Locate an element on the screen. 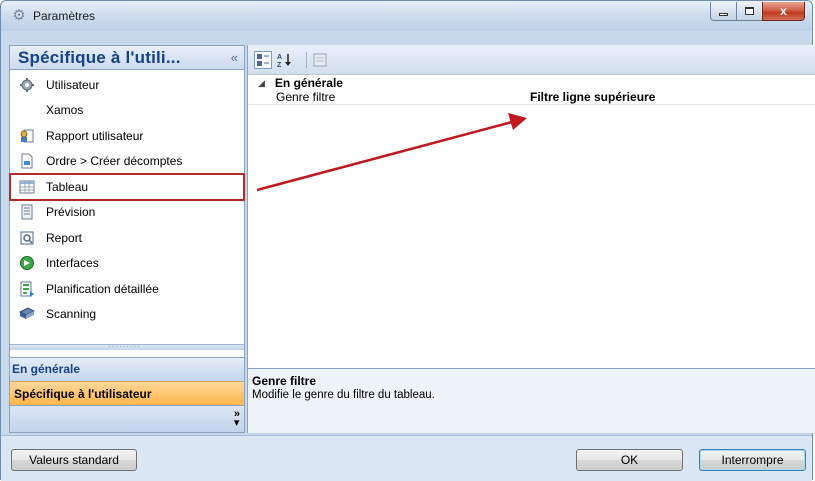 The image size is (815, 481). maximize-button is located at coordinates (749, 11).